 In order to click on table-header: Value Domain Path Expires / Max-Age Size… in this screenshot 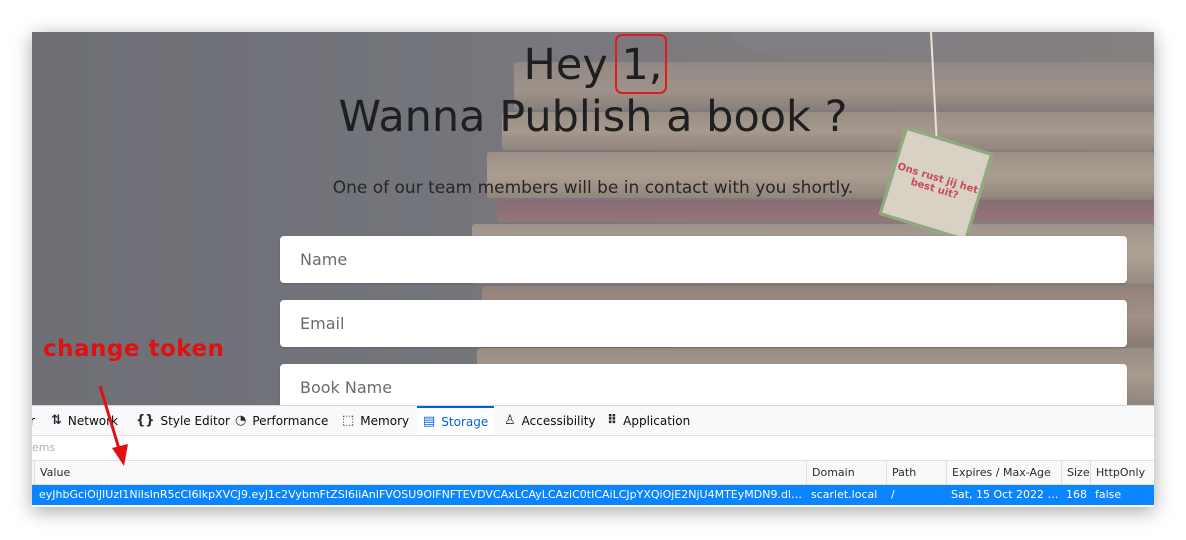, I will do `click(593, 473)`.